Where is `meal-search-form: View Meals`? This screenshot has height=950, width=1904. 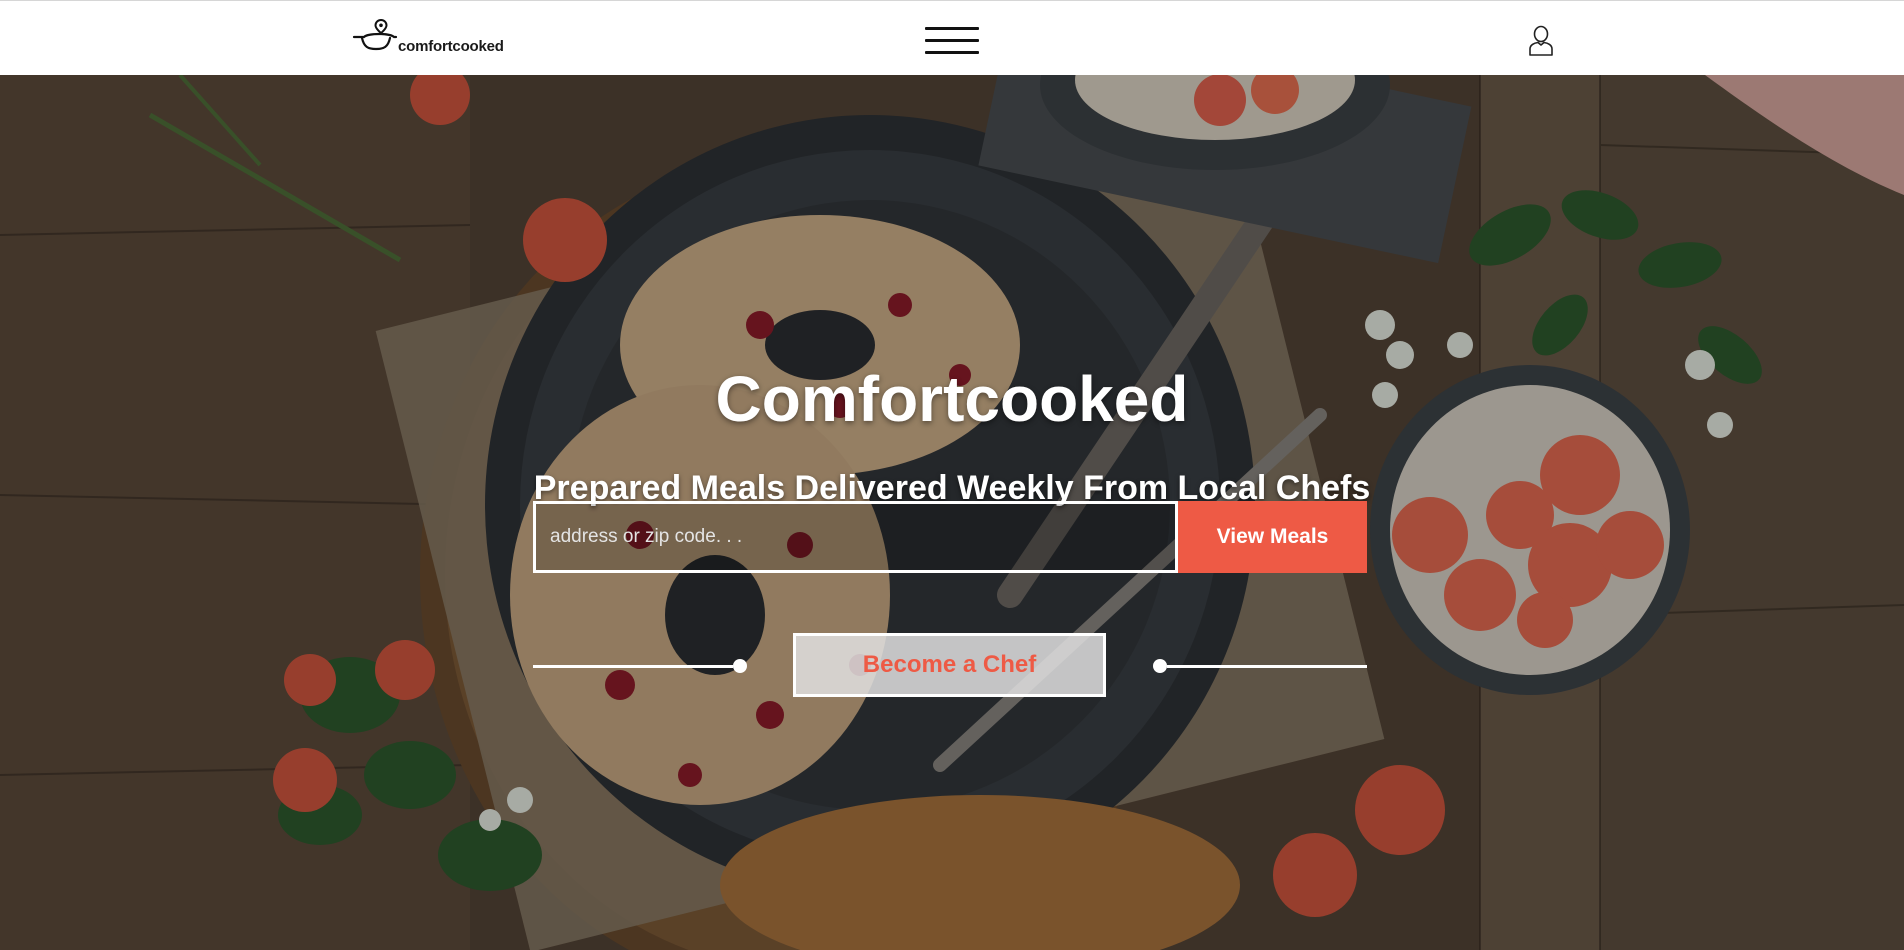 meal-search-form: View Meals is located at coordinates (950, 537).